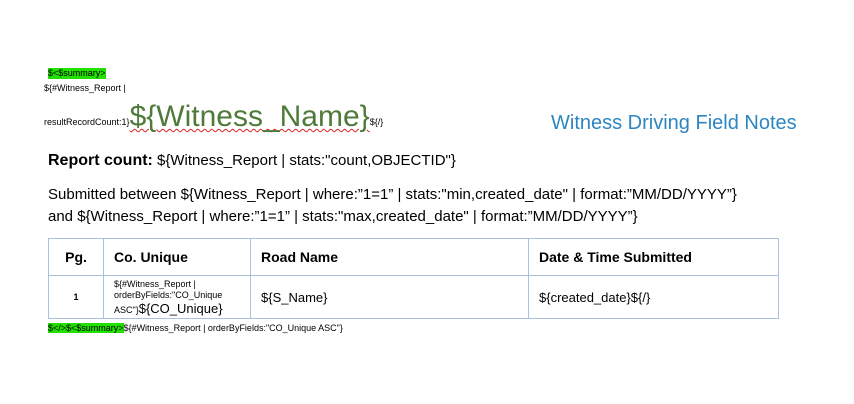 This screenshot has height=404, width=854. Describe the element at coordinates (389, 257) in the screenshot. I see `col-header-road-name: Road Name` at that location.